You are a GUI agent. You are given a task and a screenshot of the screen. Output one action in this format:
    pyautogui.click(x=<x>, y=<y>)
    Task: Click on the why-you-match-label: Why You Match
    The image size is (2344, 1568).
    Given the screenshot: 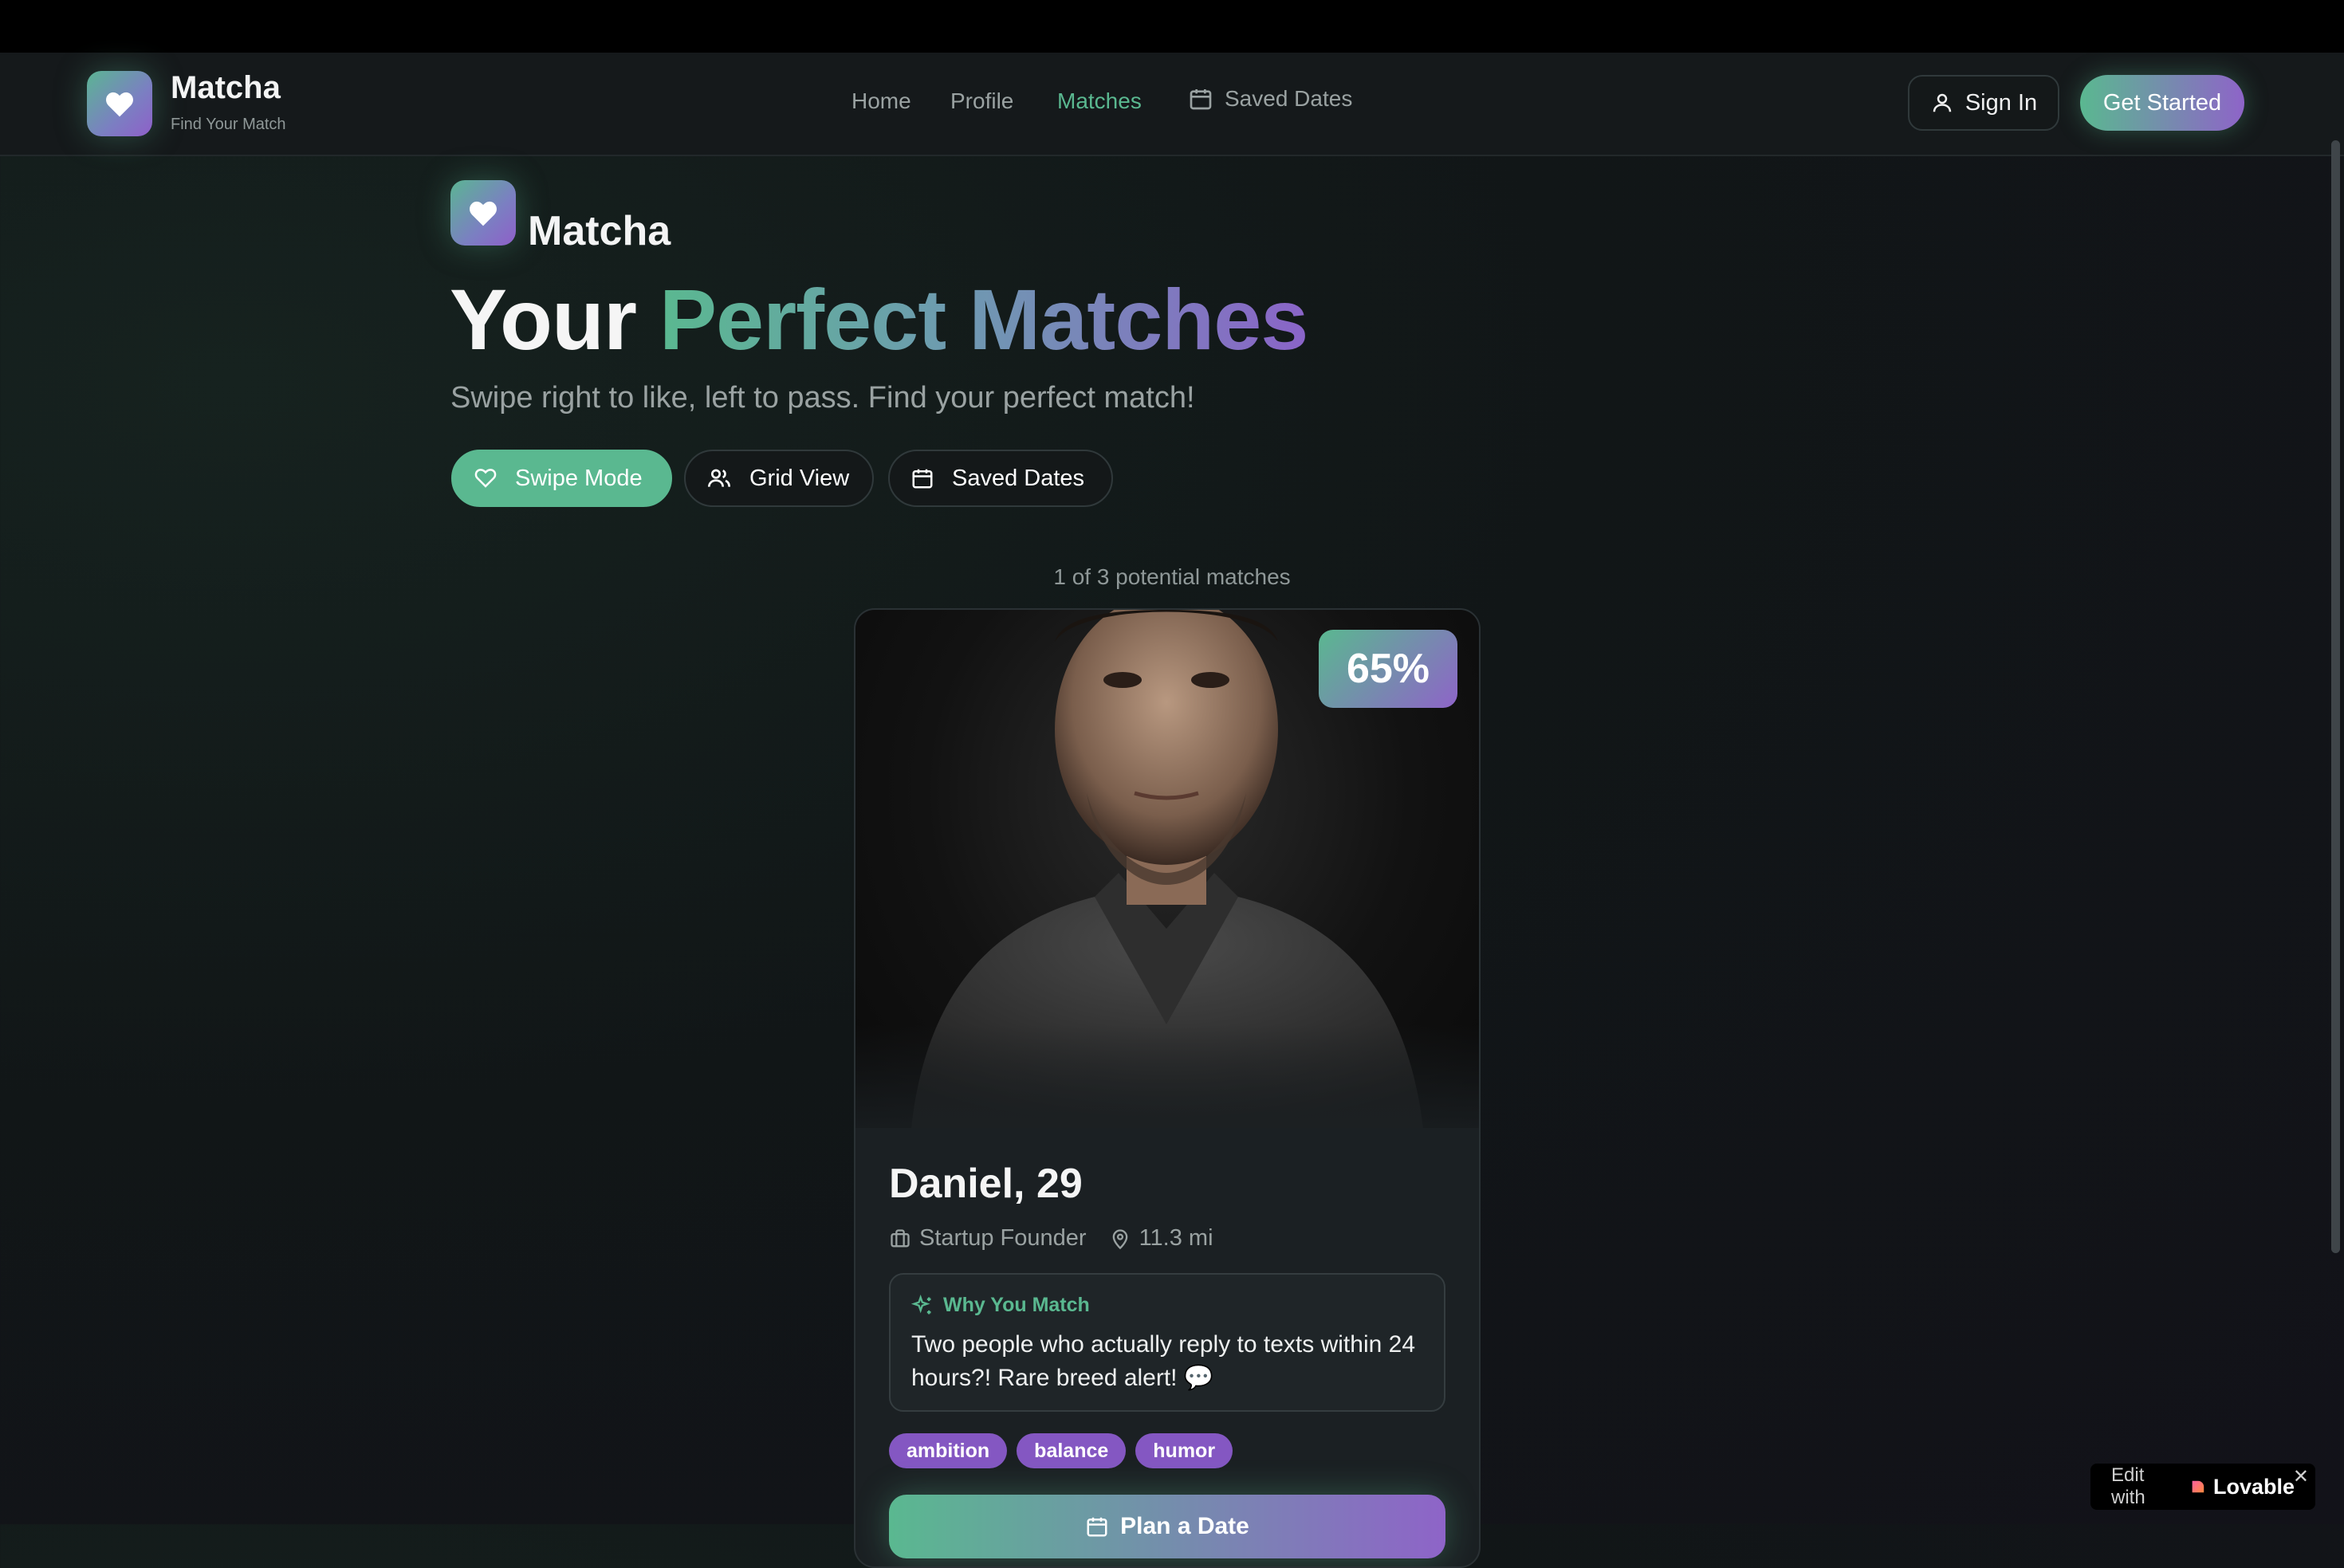 What is the action you would take?
    pyautogui.click(x=1016, y=1305)
    